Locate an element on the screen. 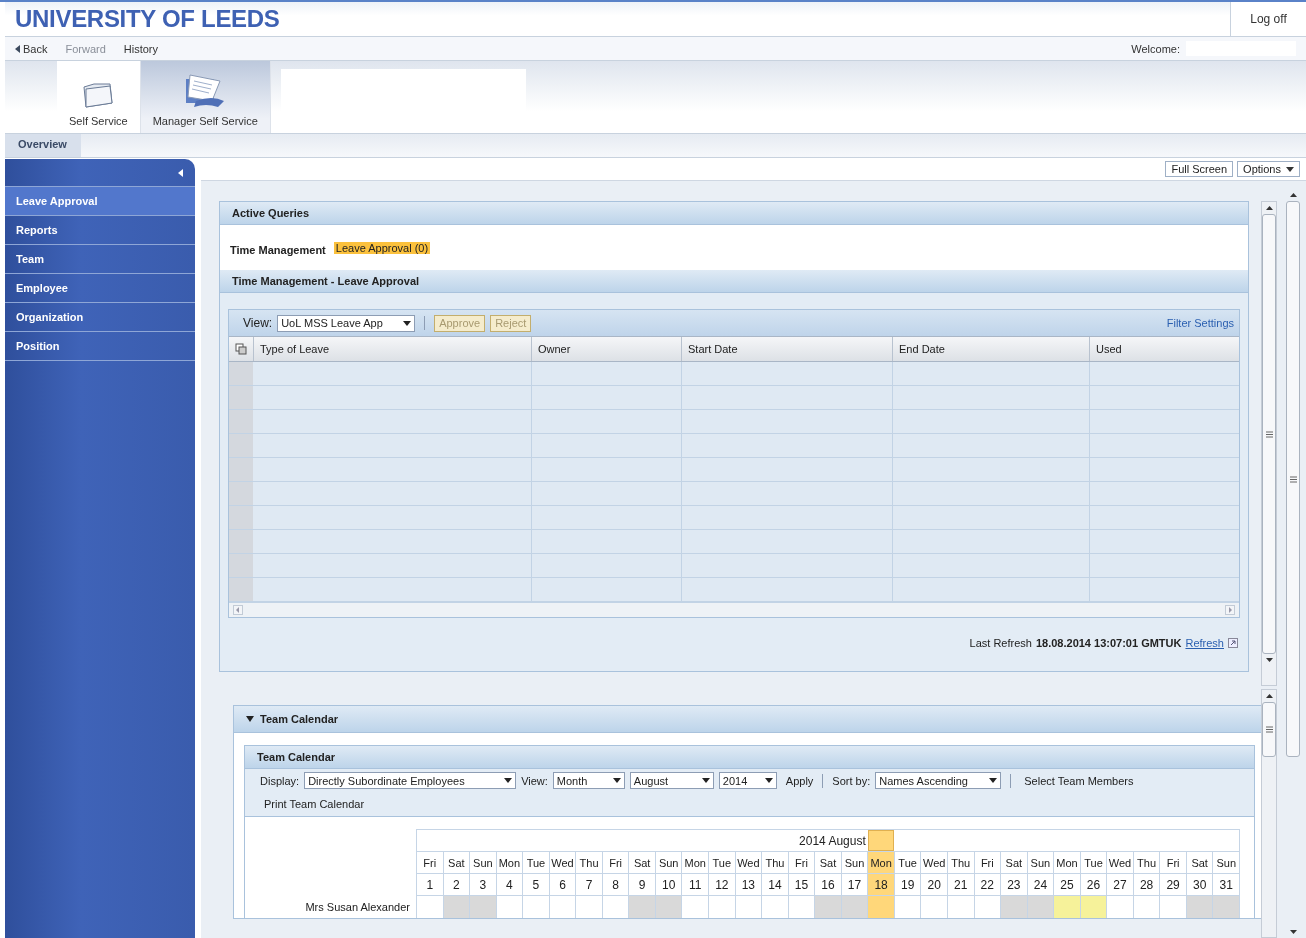 This screenshot has width=1306, height=938. role-tab: Manager Self Service is located at coordinates (205, 97).